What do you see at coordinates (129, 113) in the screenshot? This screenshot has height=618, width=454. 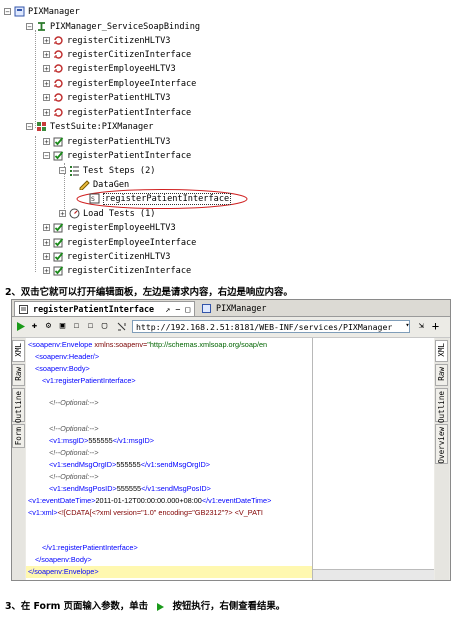 I see `tree-operation-label: registerPatientInterface` at bounding box center [129, 113].